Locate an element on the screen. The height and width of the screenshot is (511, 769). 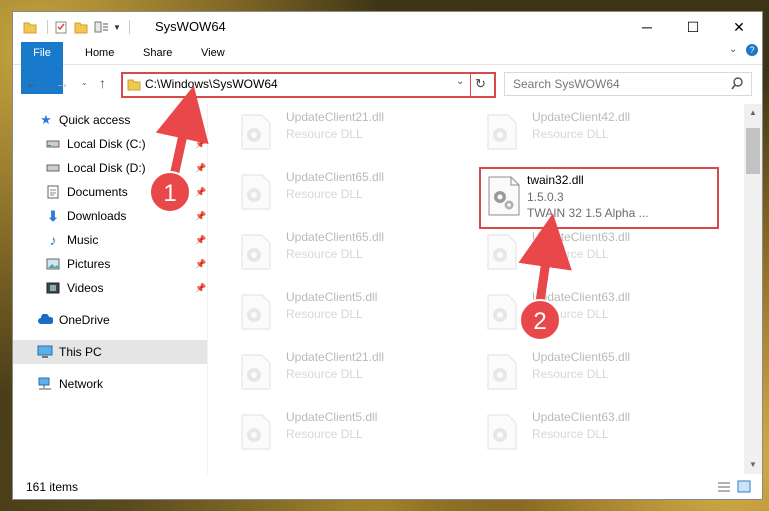
file-name: twain32.dll is located at coordinates (555, 180).